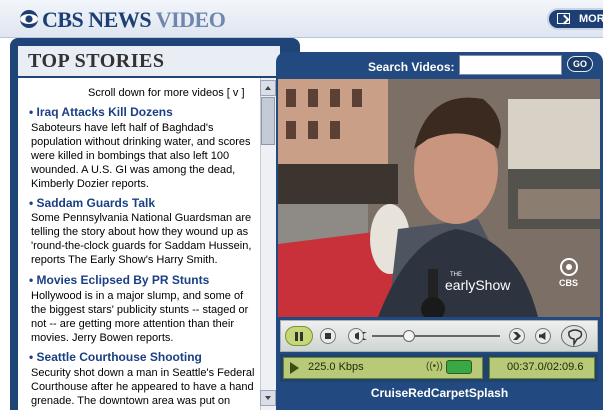  Describe the element at coordinates (575, 19) in the screenshot. I see `more-button: MOR` at that location.